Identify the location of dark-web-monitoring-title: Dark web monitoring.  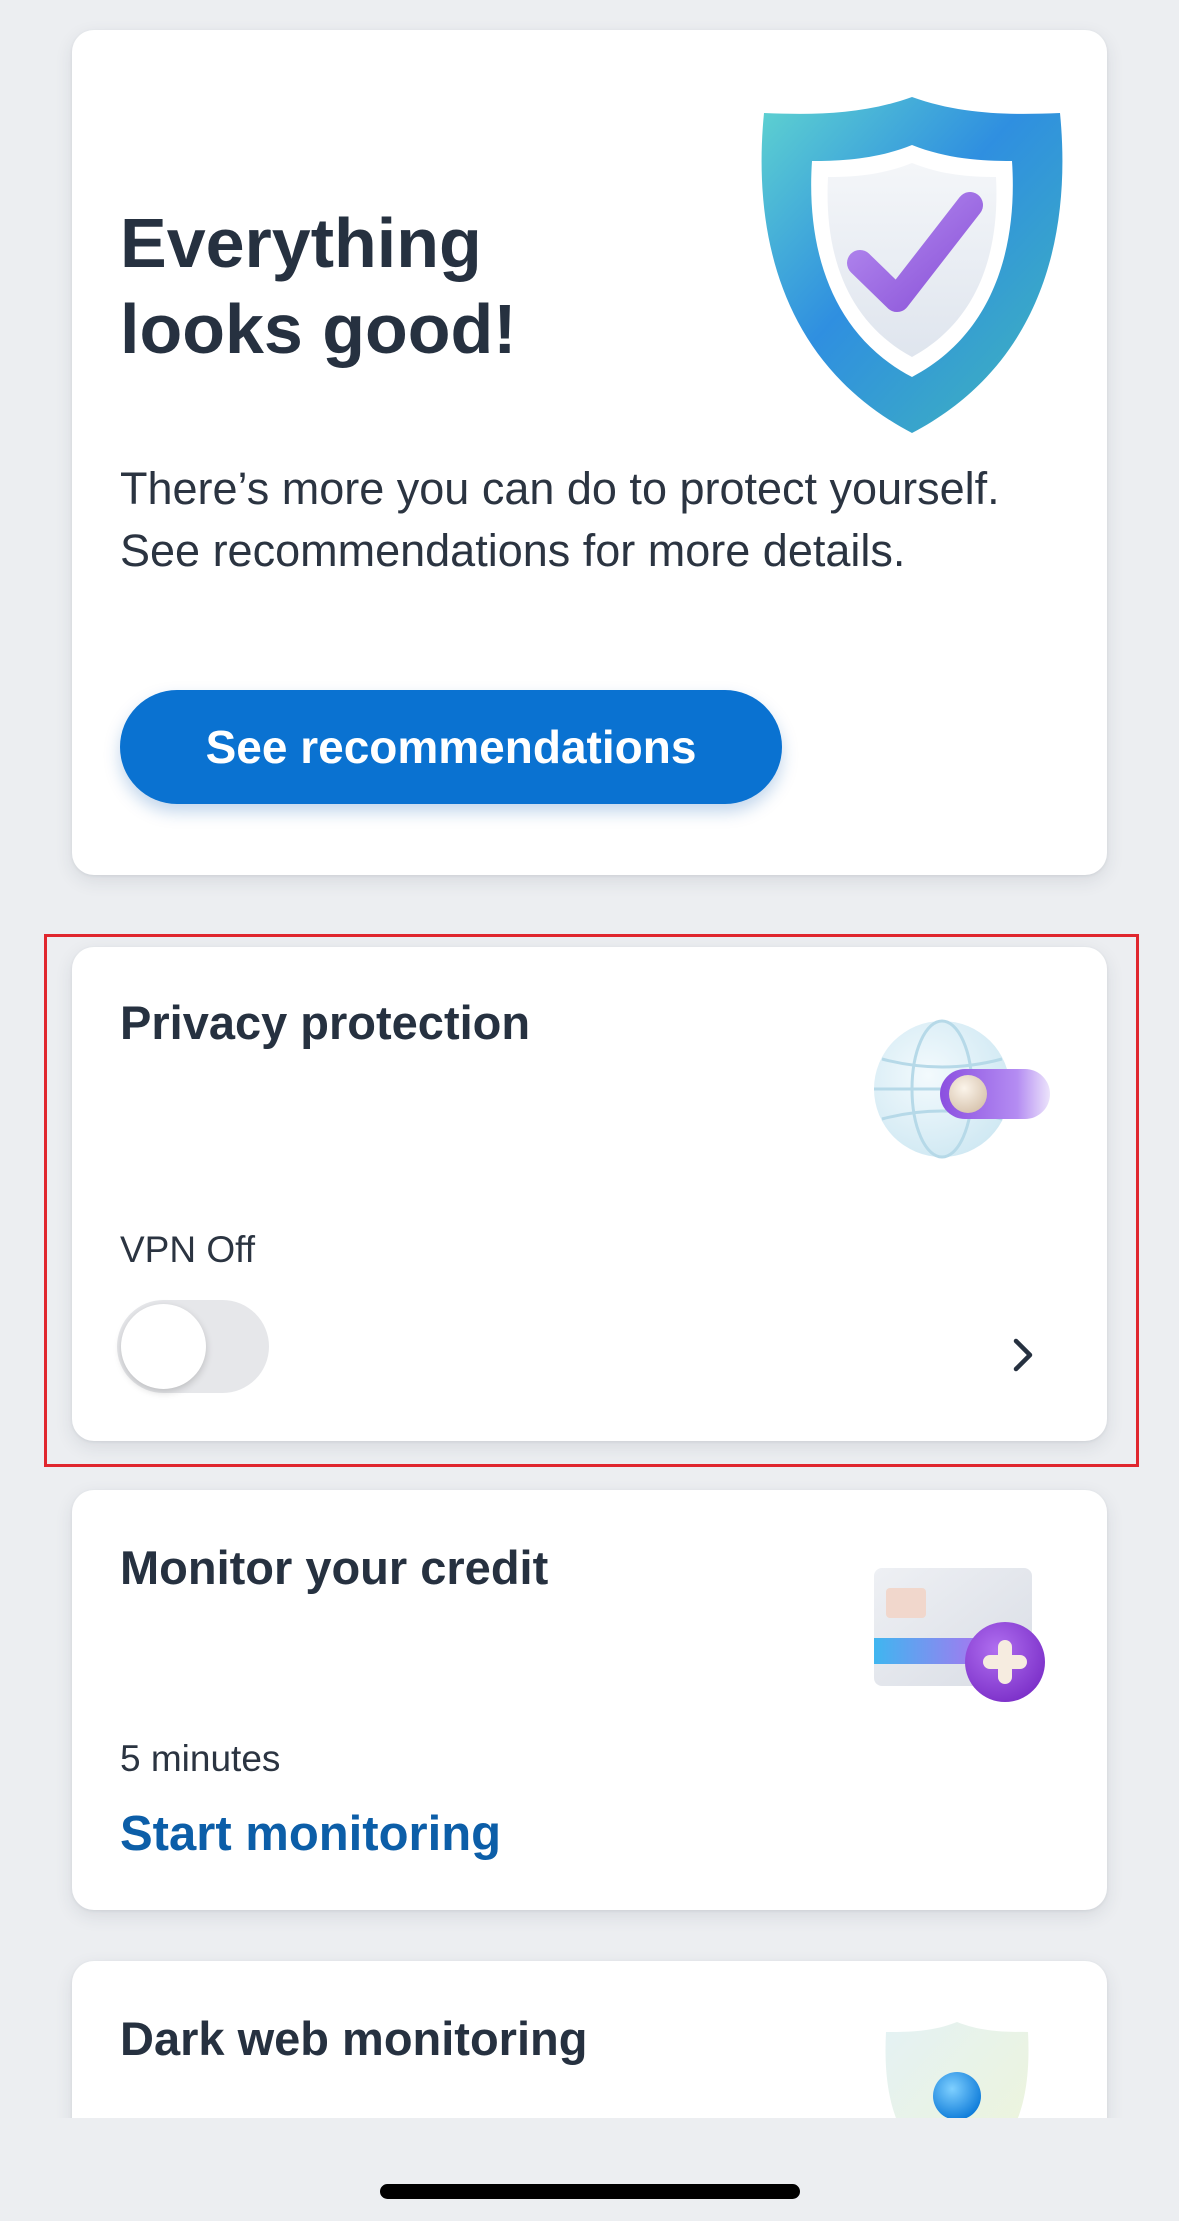
(354, 2038).